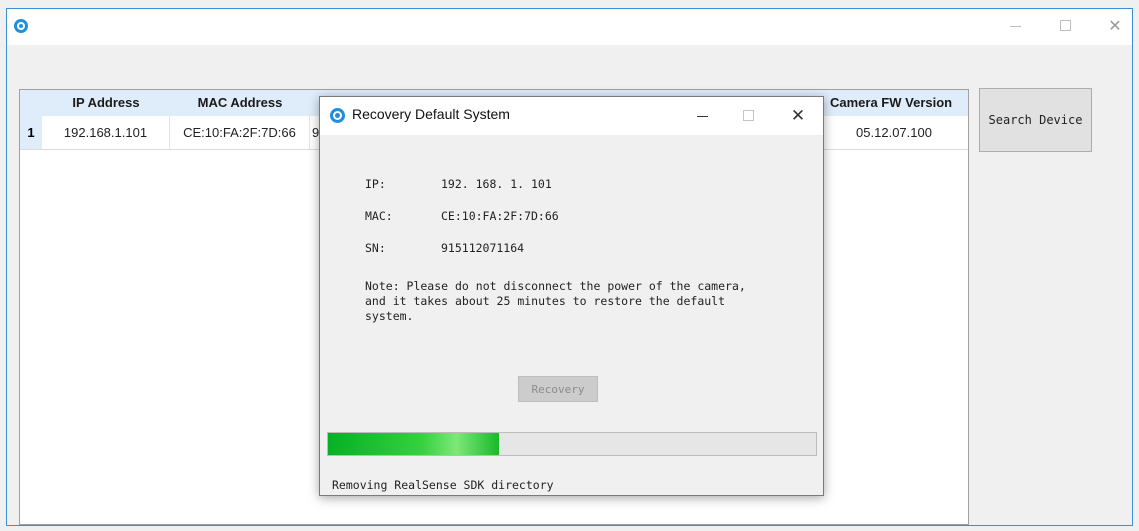 Image resolution: width=1139 pixels, height=531 pixels. What do you see at coordinates (379, 216) in the screenshot?
I see `mac-label: MAC:` at bounding box center [379, 216].